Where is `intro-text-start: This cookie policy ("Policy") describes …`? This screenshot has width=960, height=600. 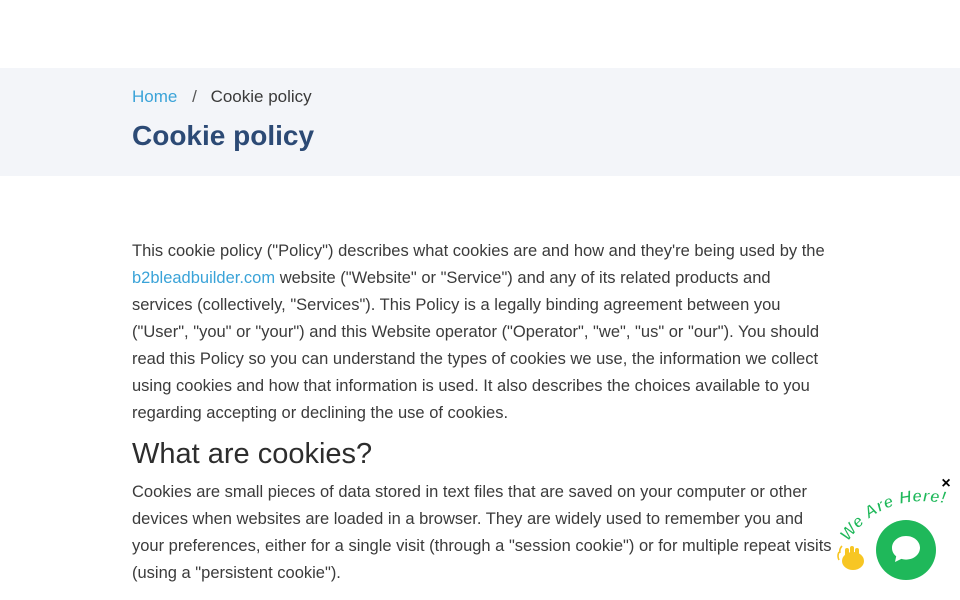 intro-text-start: This cookie policy ("Policy") describes … is located at coordinates (478, 251).